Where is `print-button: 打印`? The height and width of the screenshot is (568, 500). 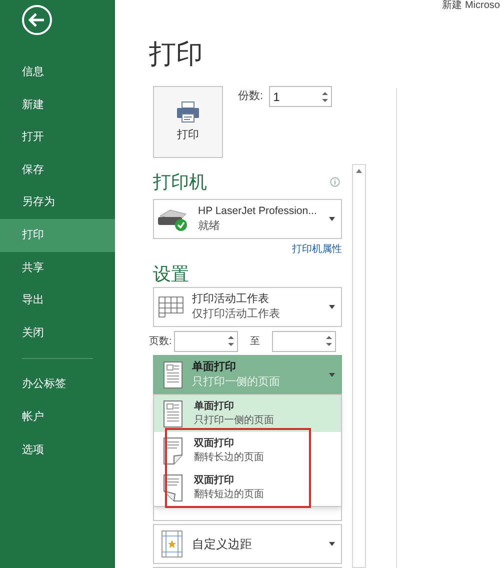 print-button: 打印 is located at coordinates (188, 122).